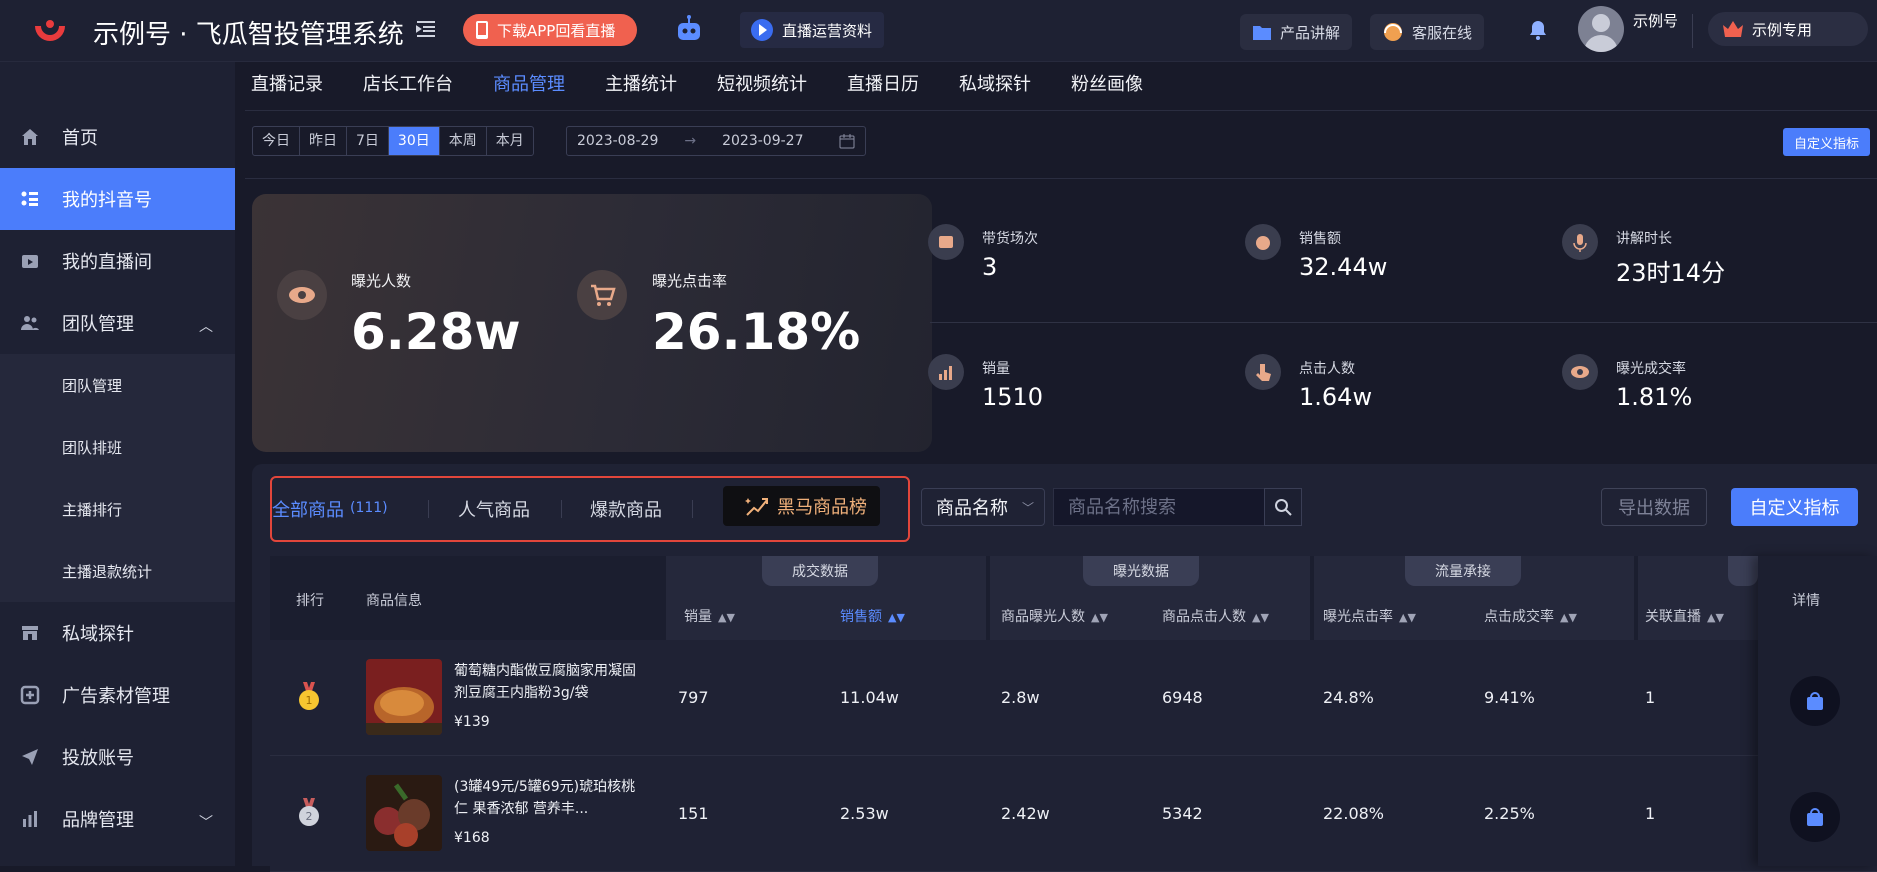 The height and width of the screenshot is (872, 1877). What do you see at coordinates (946, 372) in the screenshot?
I see `sales-chart-icon` at bounding box center [946, 372].